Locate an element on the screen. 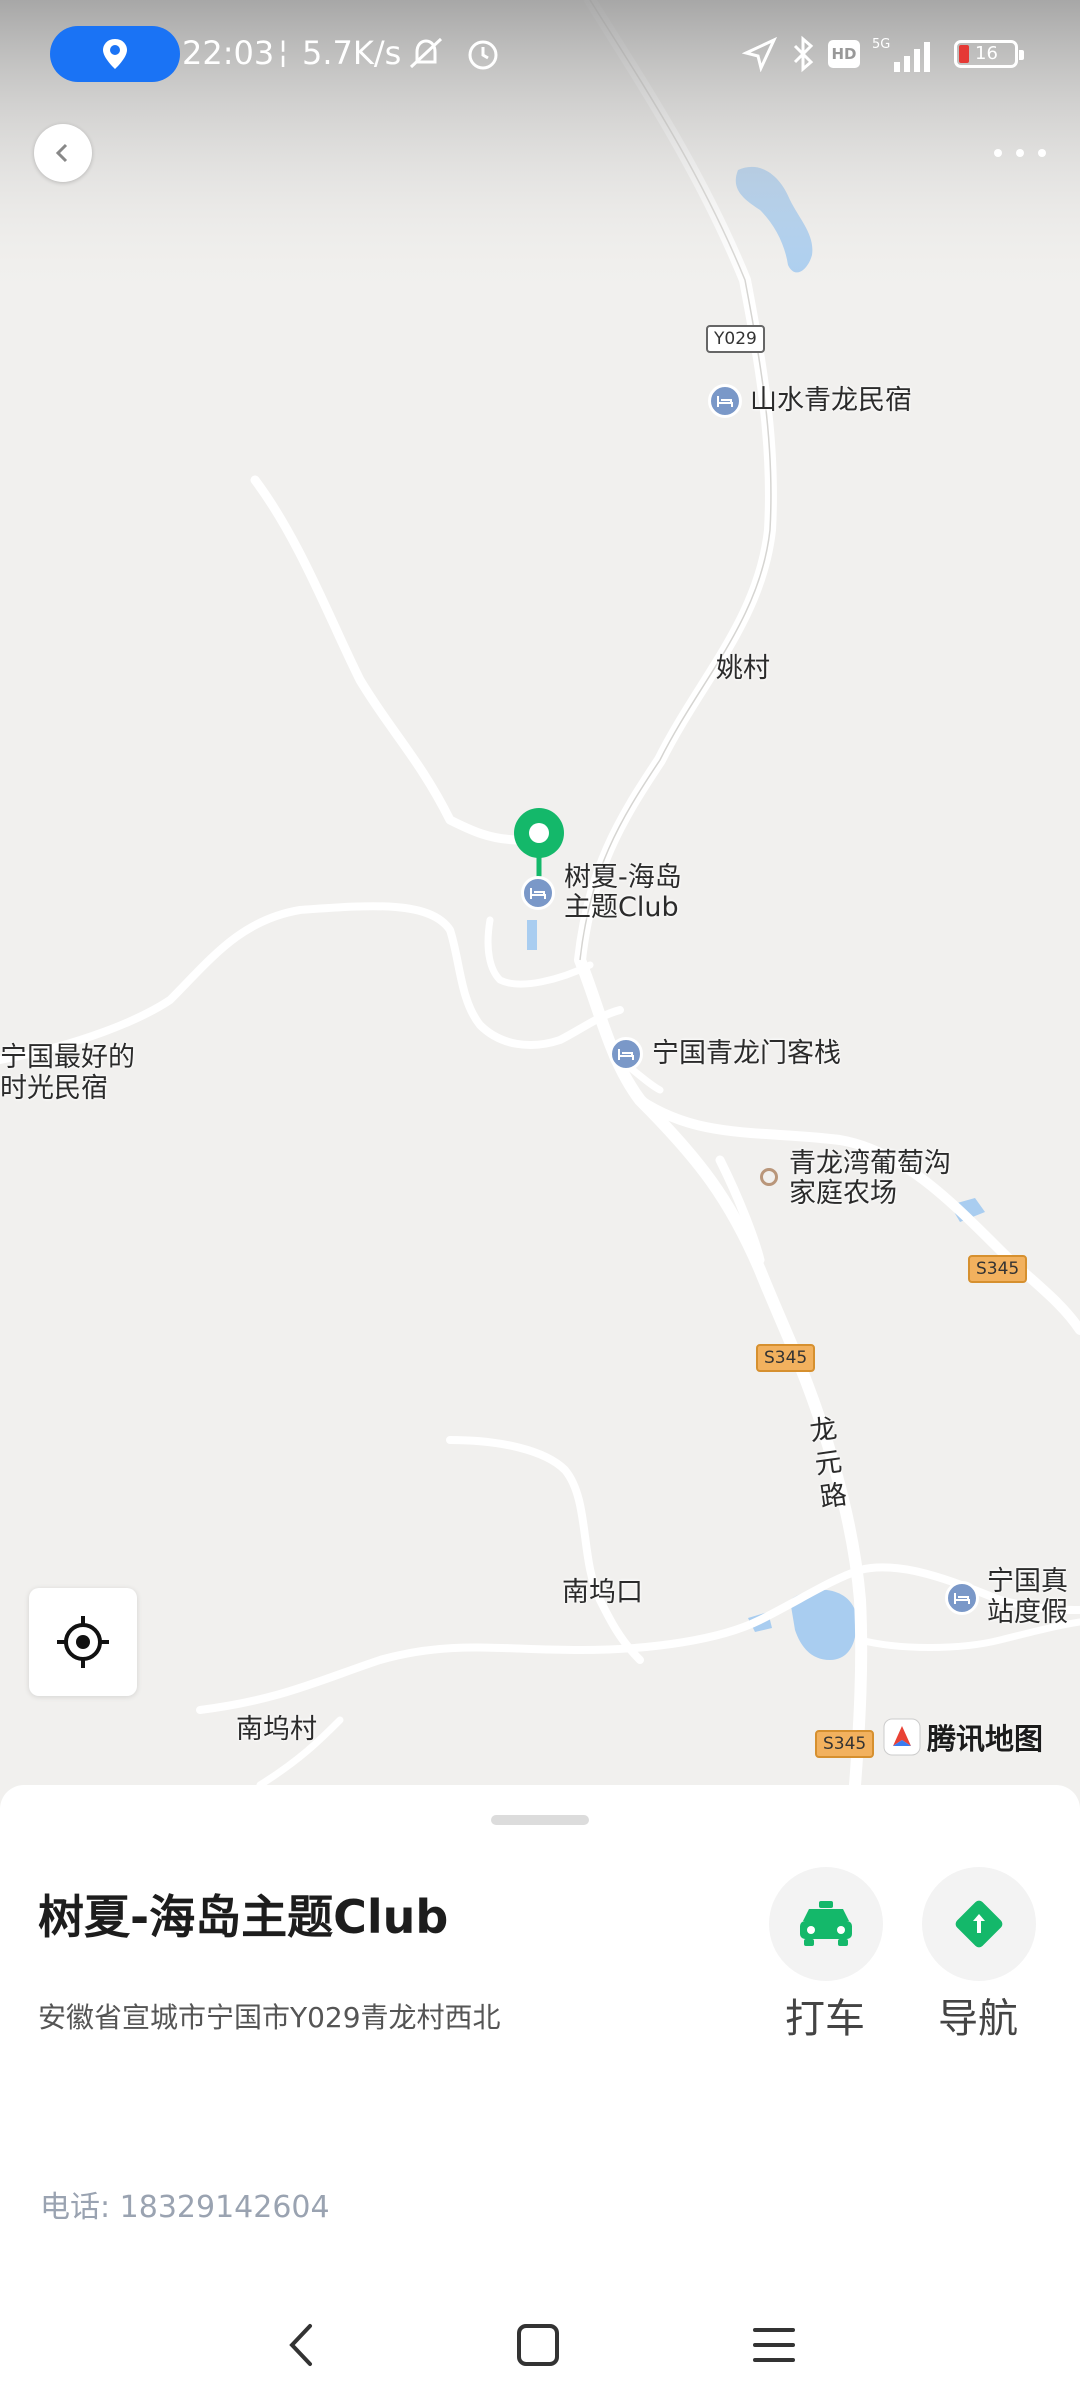  poi-label-selected-line2: 主题Club is located at coordinates (621, 908).